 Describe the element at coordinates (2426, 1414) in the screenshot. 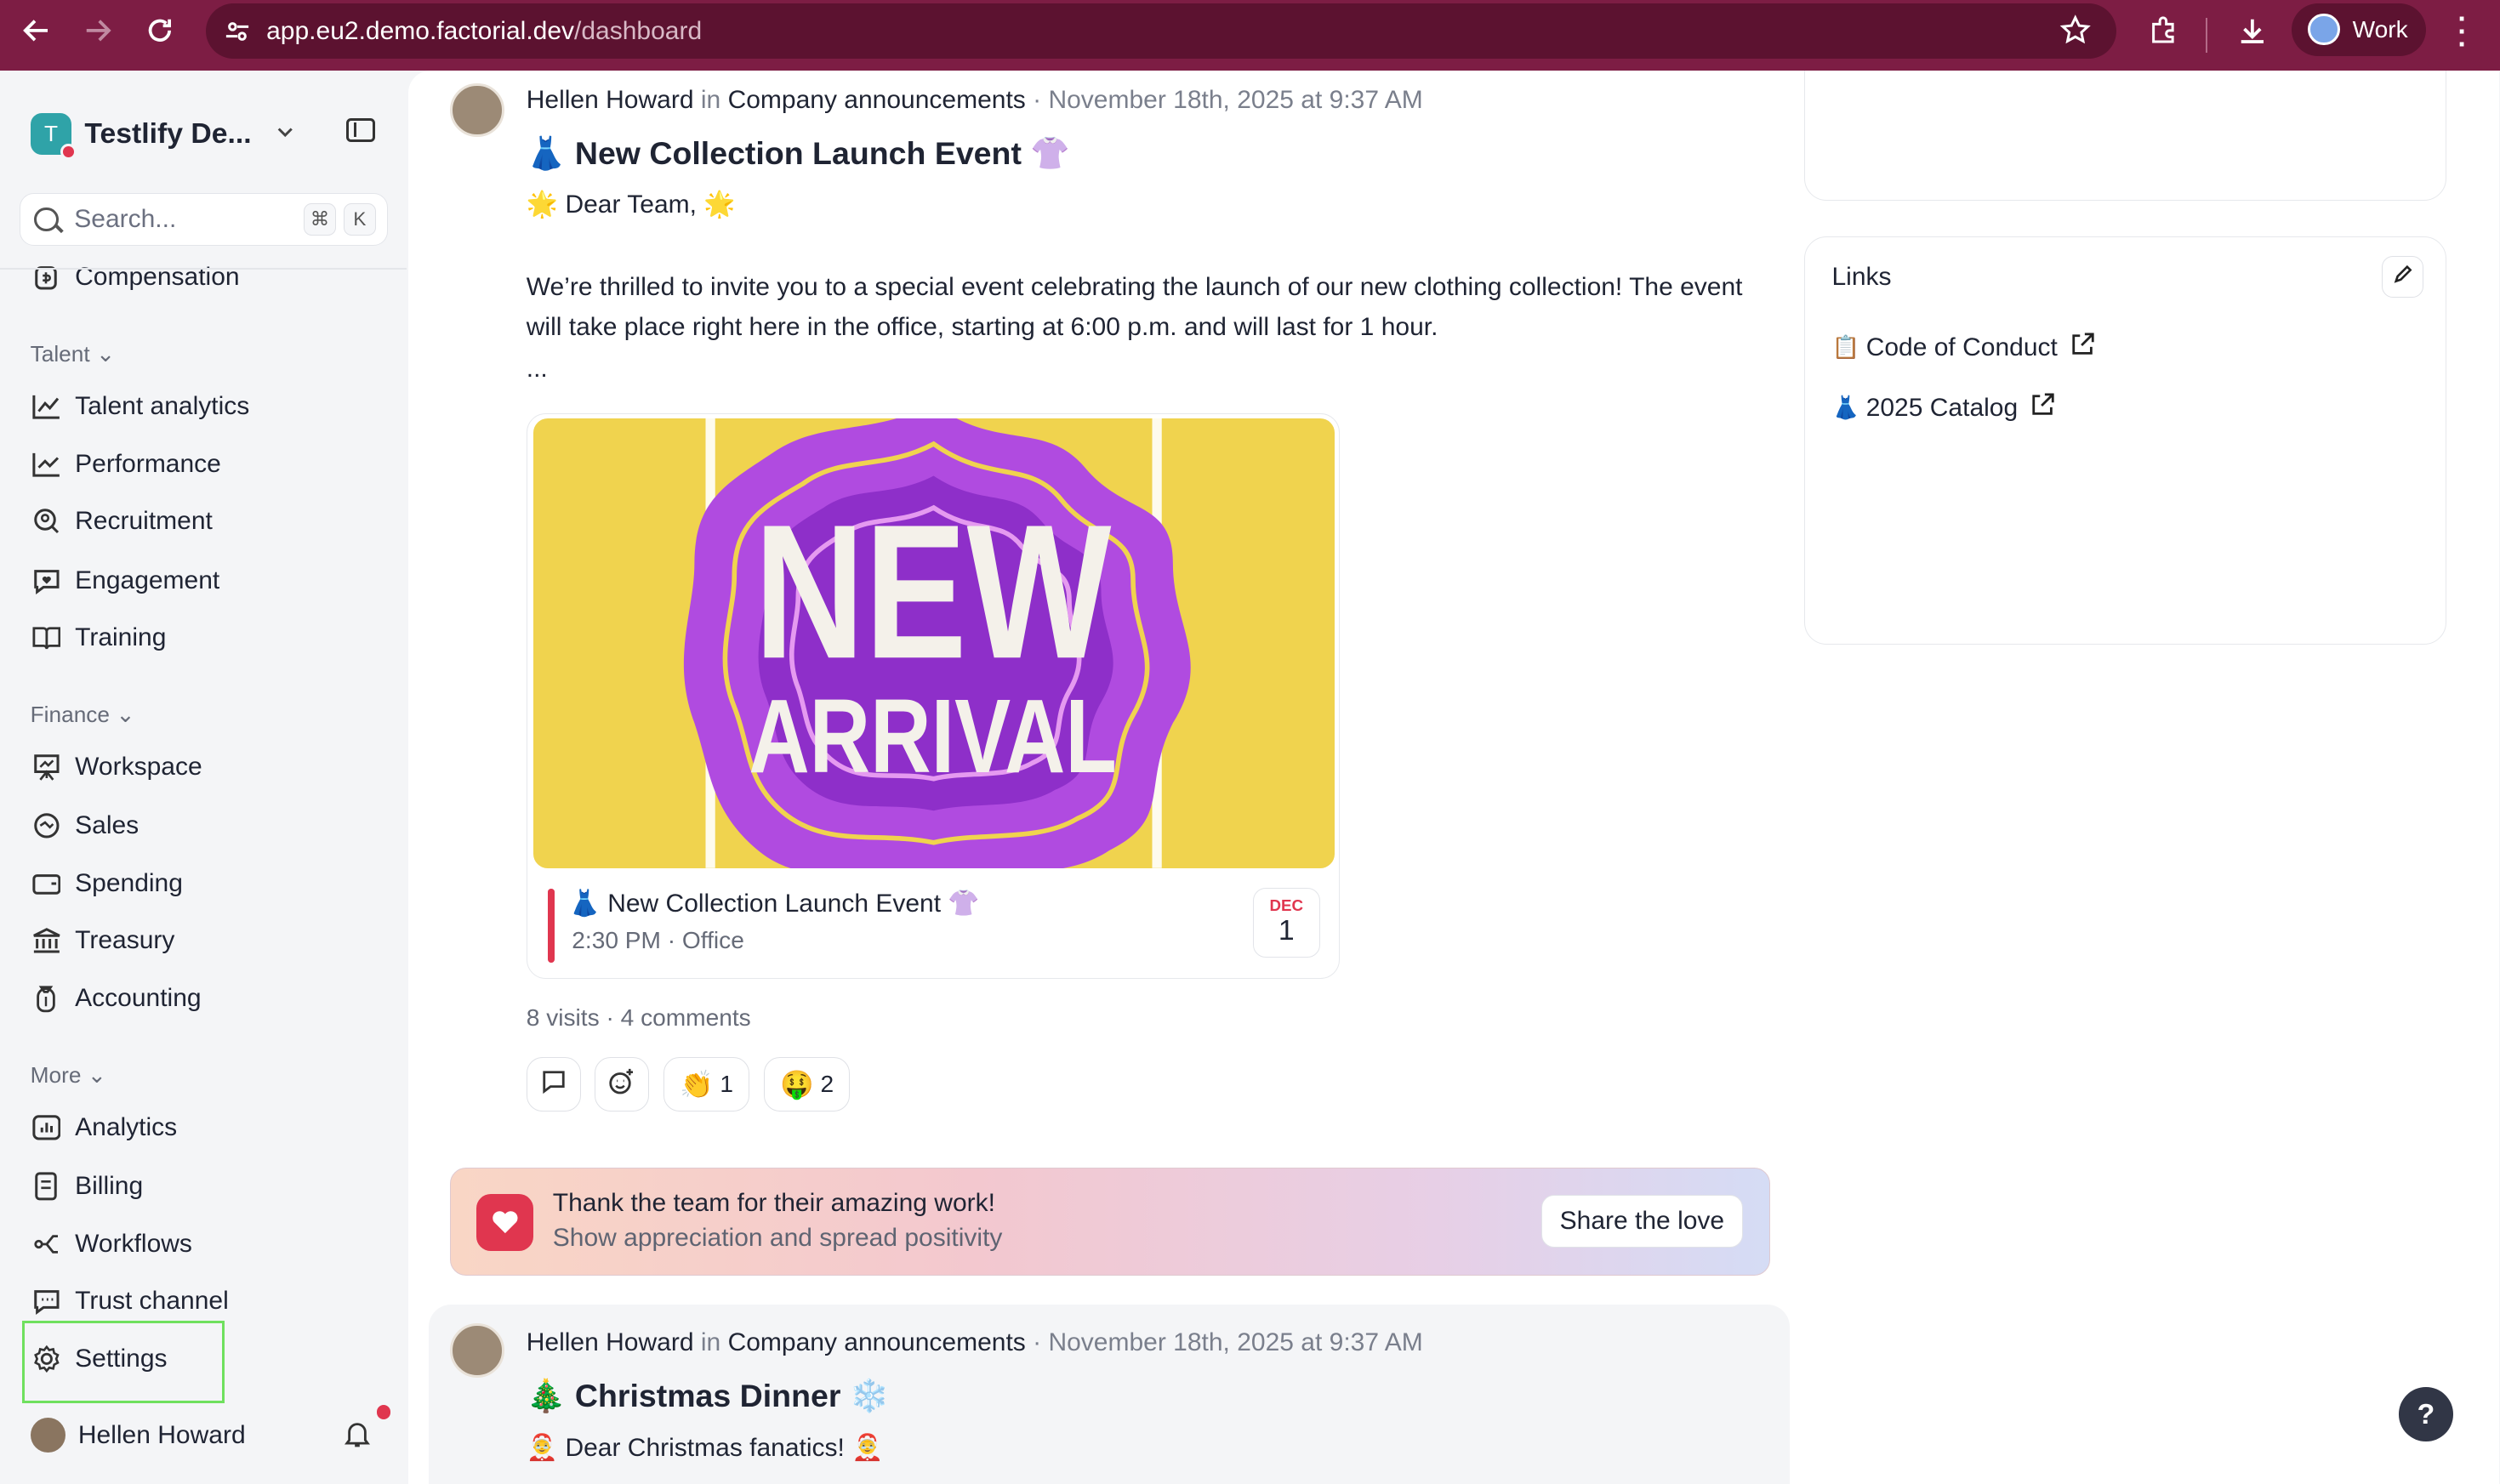

I see `help-button: ?` at that location.